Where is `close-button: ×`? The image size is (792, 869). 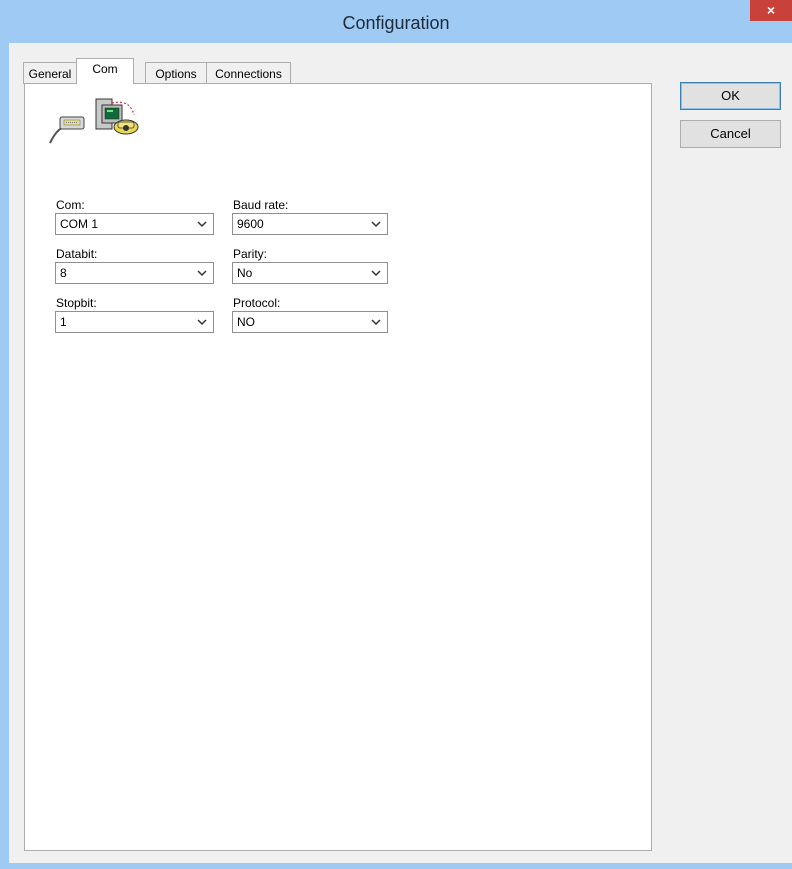 close-button: × is located at coordinates (771, 10).